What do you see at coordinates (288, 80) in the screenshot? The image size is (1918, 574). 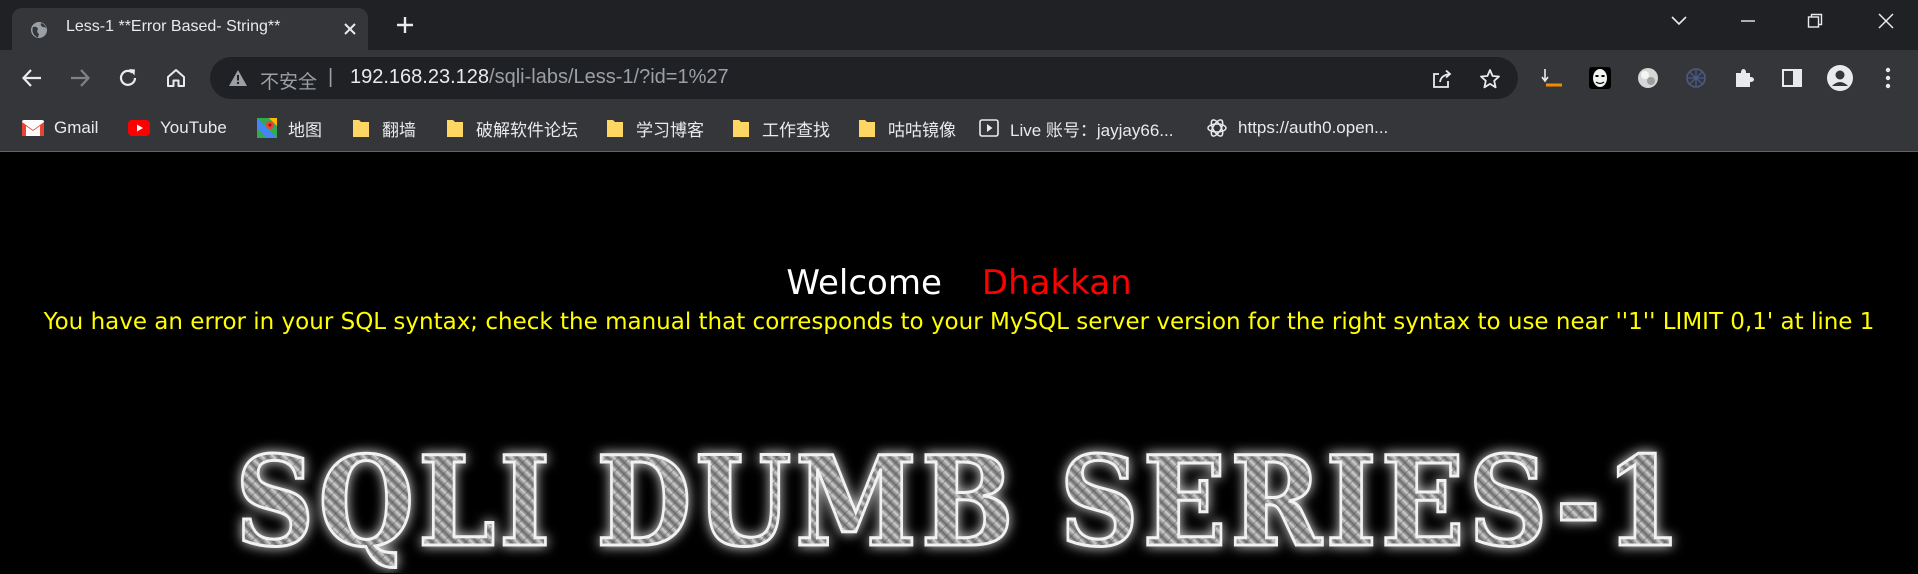 I see `security-label: 不安全` at bounding box center [288, 80].